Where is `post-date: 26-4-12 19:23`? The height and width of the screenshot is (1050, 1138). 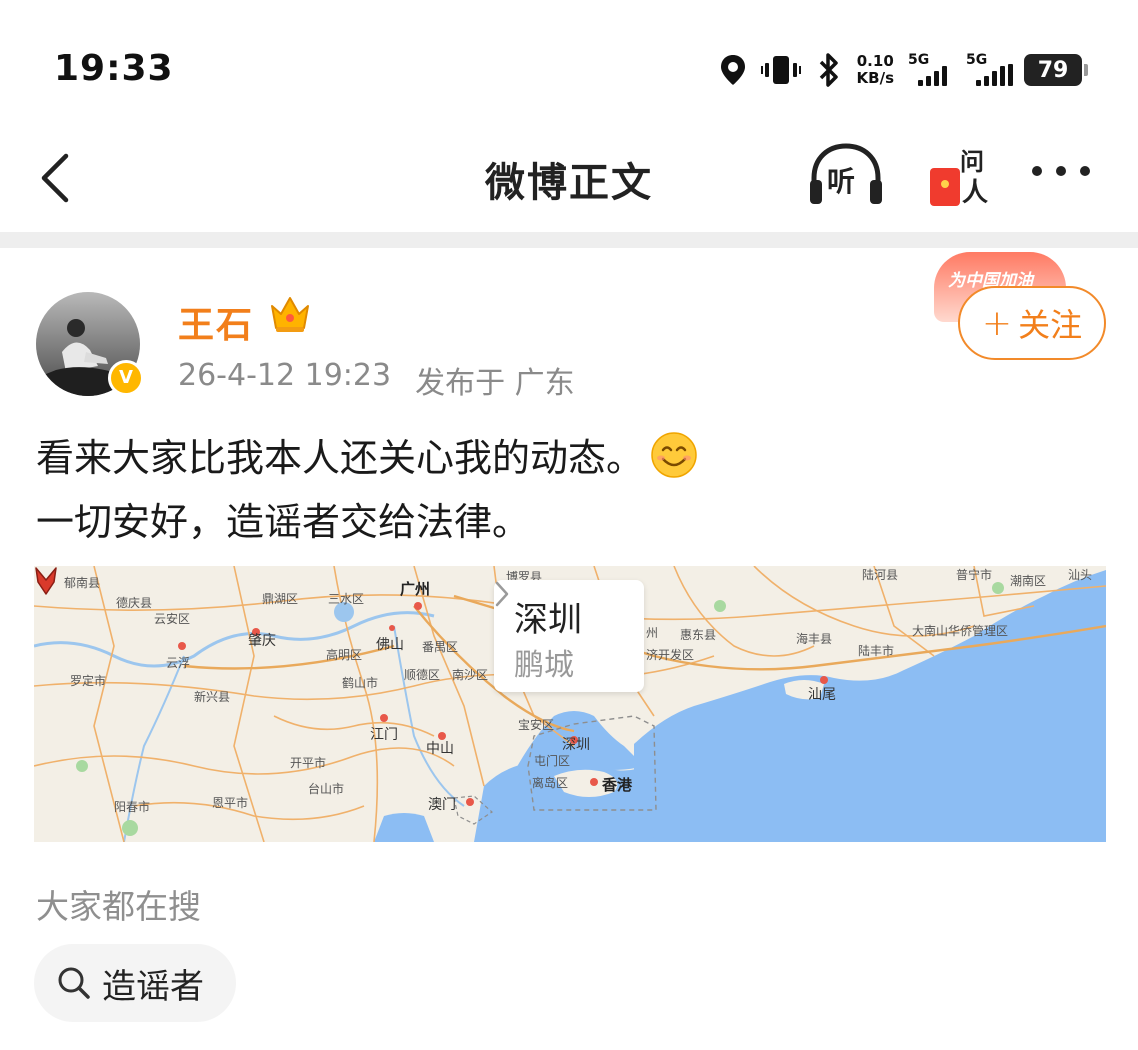
post-date: 26-4-12 19:23 is located at coordinates (285, 375).